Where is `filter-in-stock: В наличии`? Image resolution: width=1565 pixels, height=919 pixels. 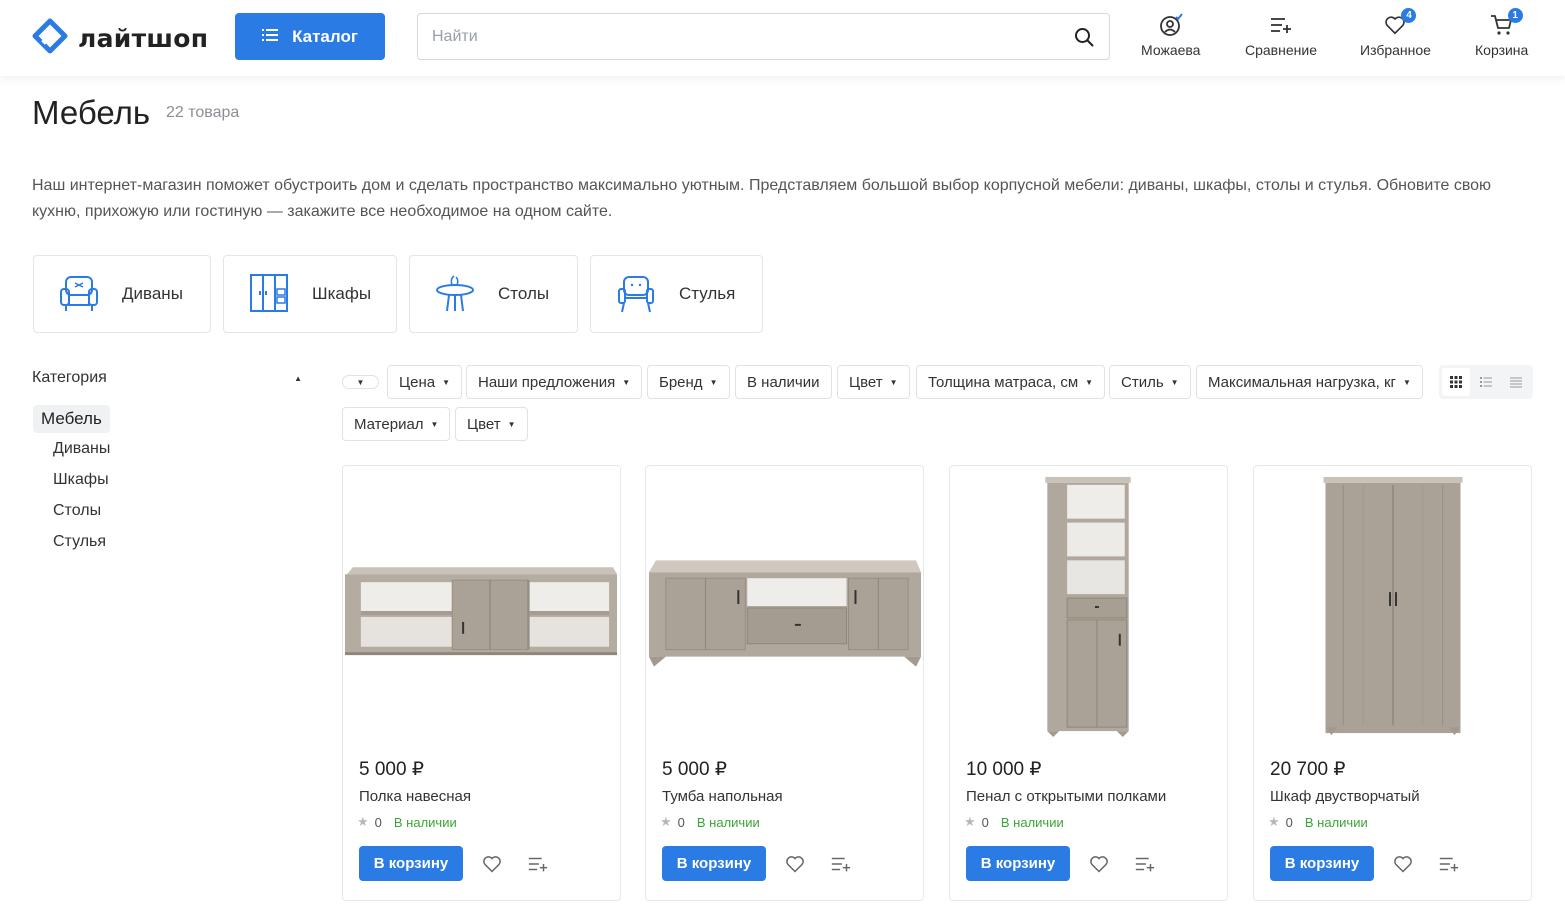 filter-in-stock: В наличии is located at coordinates (783, 382).